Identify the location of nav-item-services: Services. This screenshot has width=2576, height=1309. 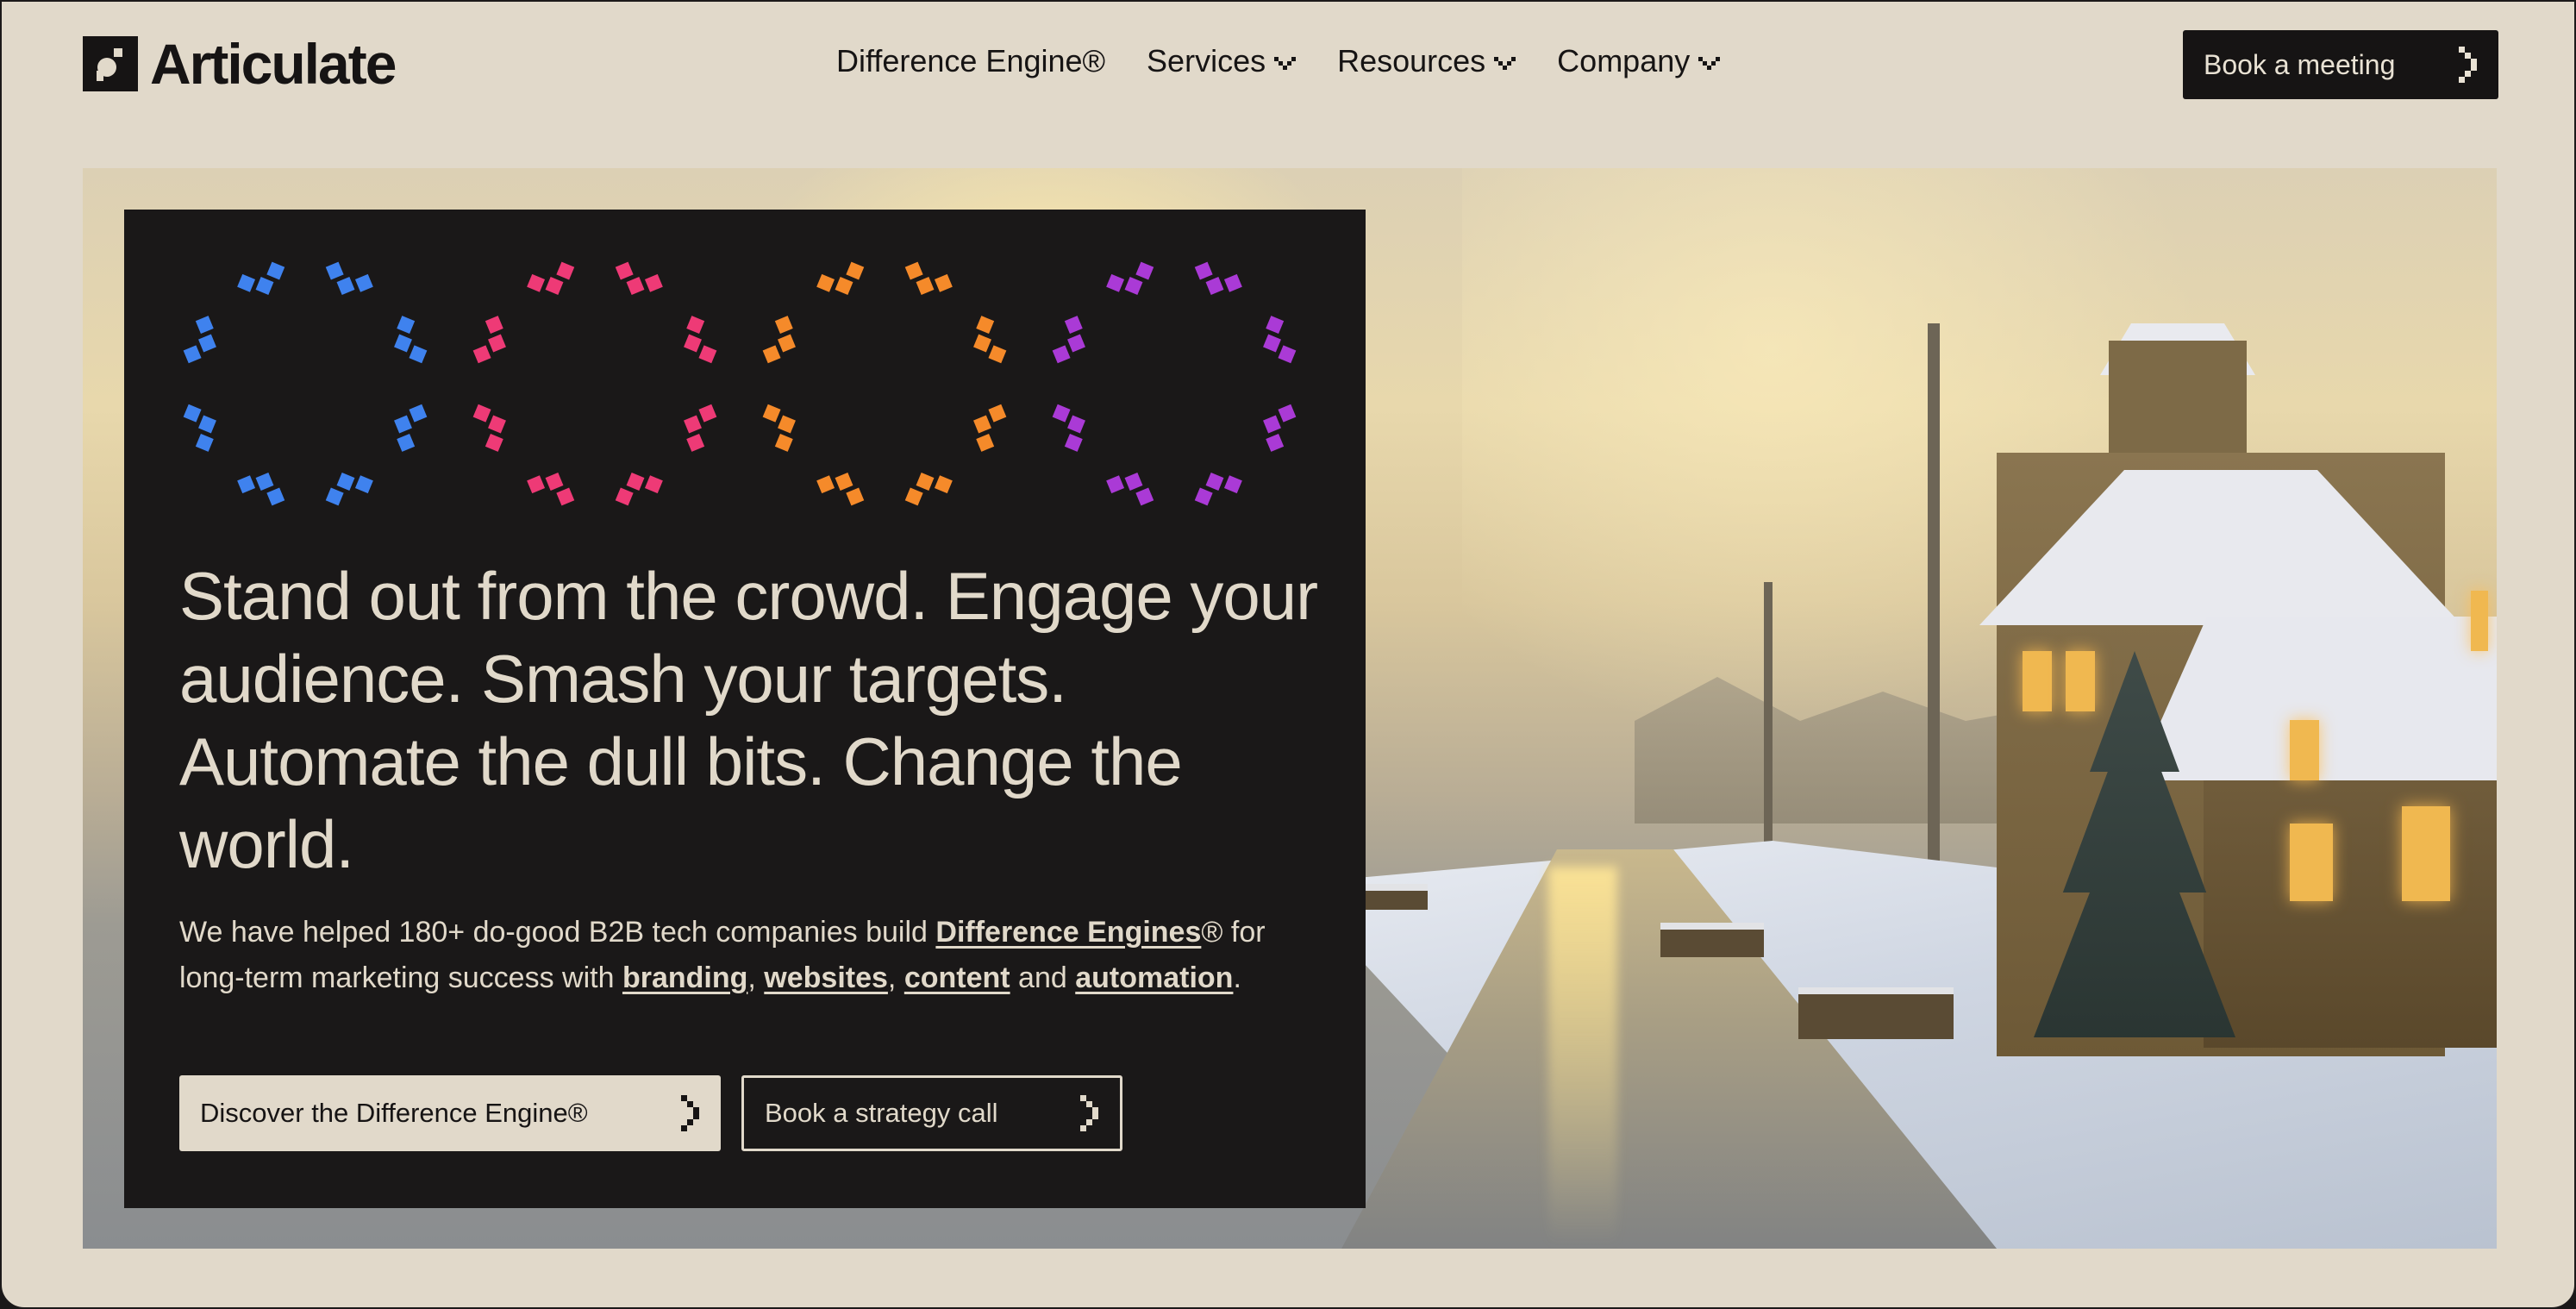
(1222, 61).